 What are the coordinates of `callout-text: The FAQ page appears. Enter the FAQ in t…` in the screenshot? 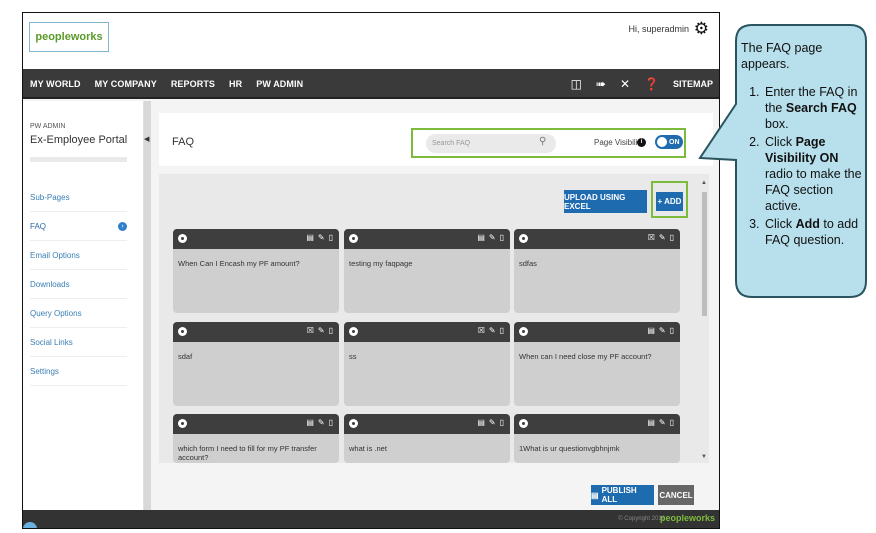 It's located at (805, 145).